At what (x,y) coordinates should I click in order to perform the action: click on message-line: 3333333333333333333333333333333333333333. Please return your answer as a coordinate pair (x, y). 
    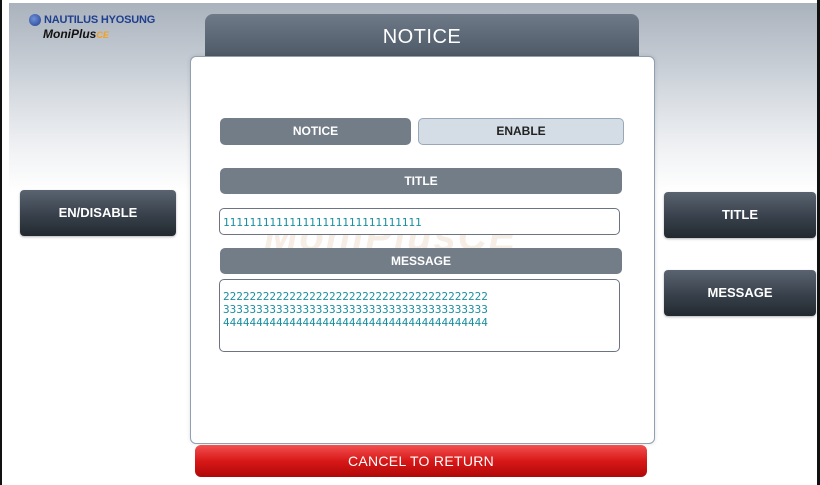
    Looking at the image, I should click on (355, 309).